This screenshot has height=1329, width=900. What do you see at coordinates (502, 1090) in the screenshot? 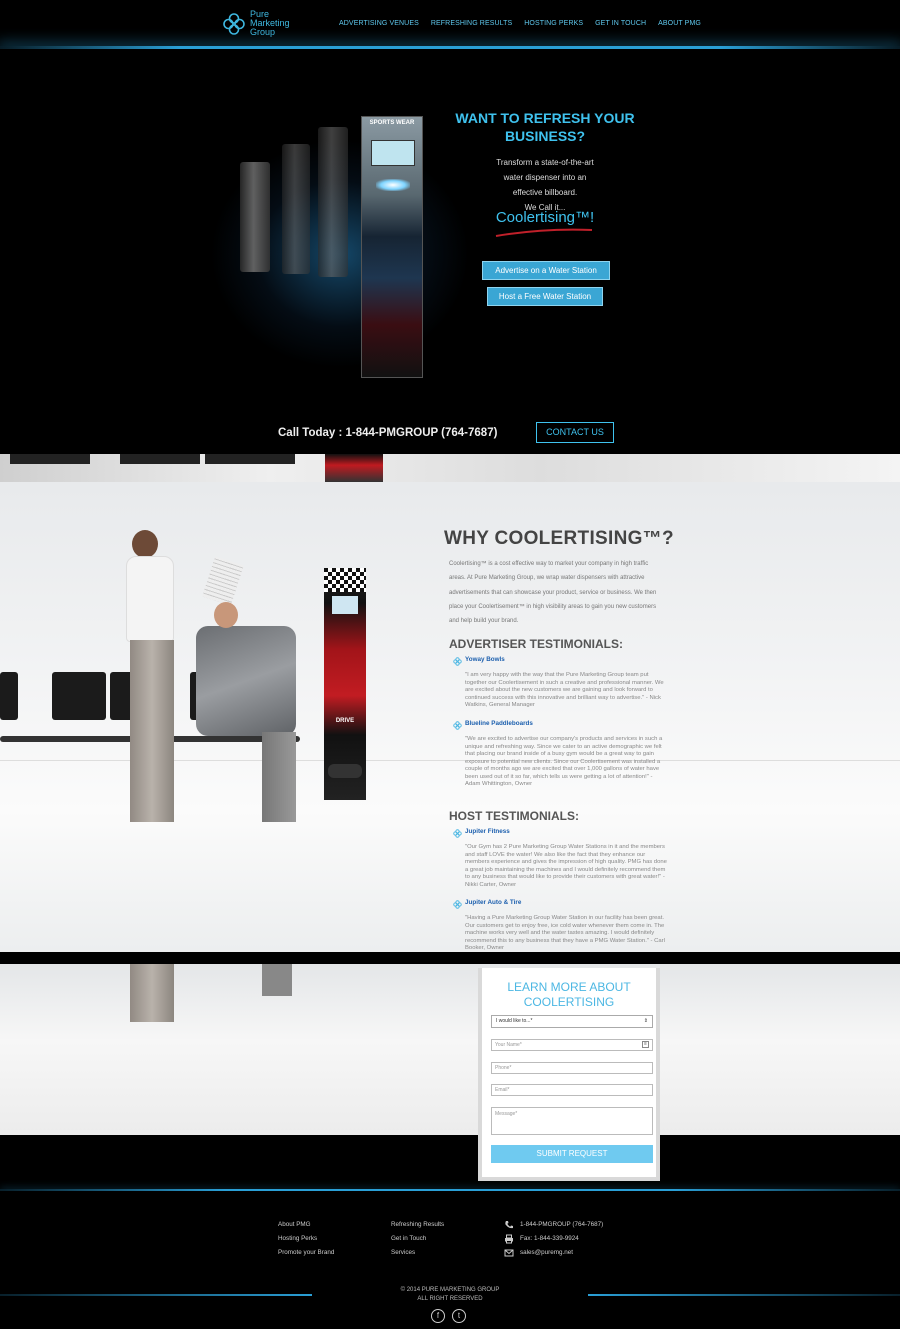
I see `email-placeholder: Email*` at bounding box center [502, 1090].